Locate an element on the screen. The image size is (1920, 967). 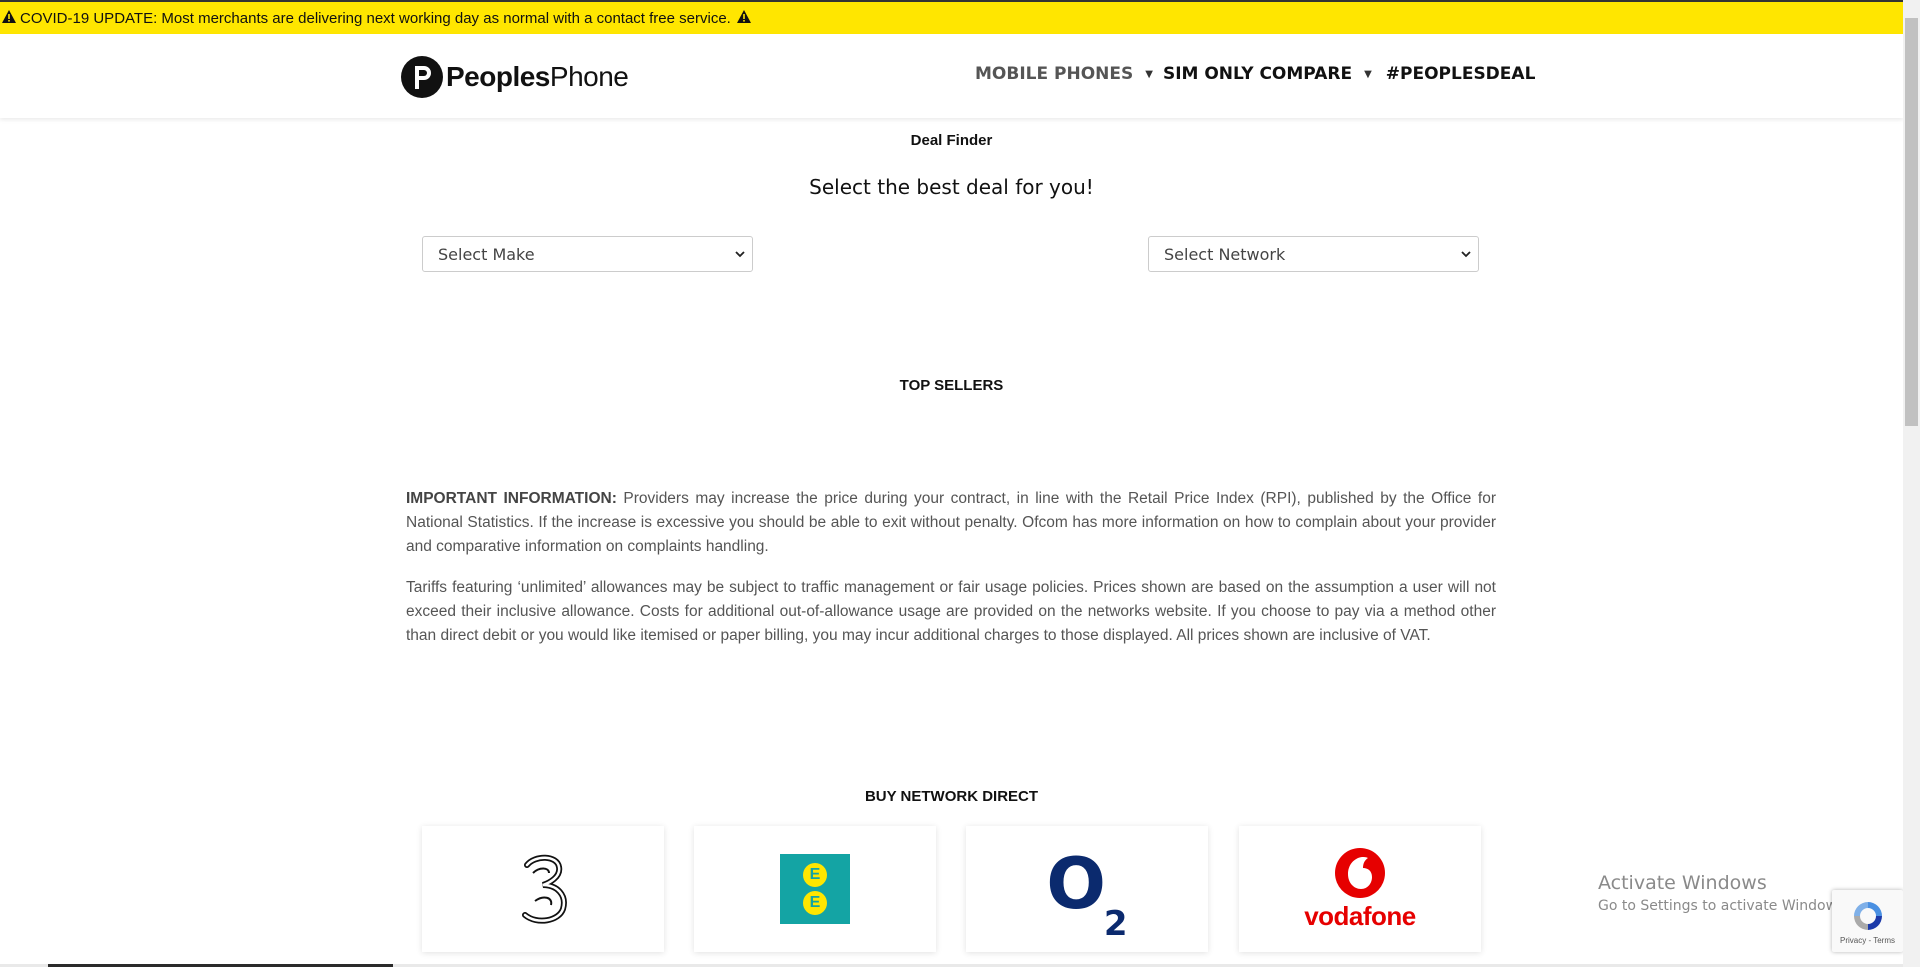
vodafone-wordmark: vodafone is located at coordinates (1360, 915).